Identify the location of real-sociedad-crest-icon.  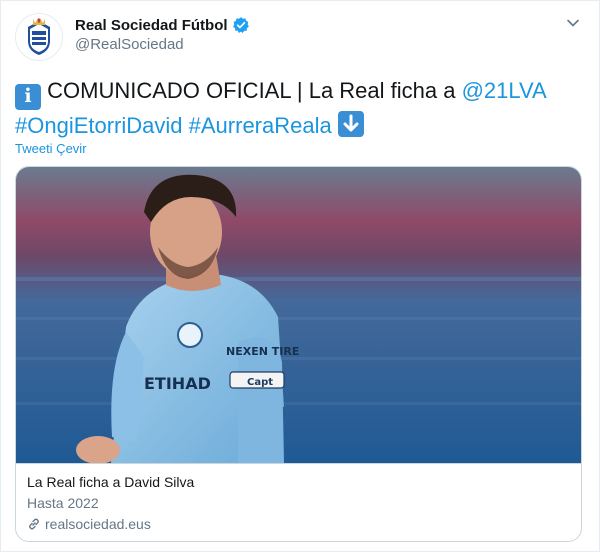
(39, 36).